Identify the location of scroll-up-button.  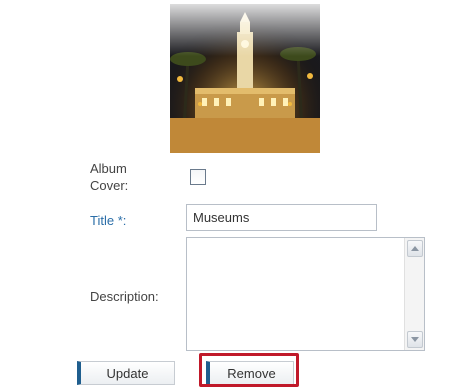
(415, 248).